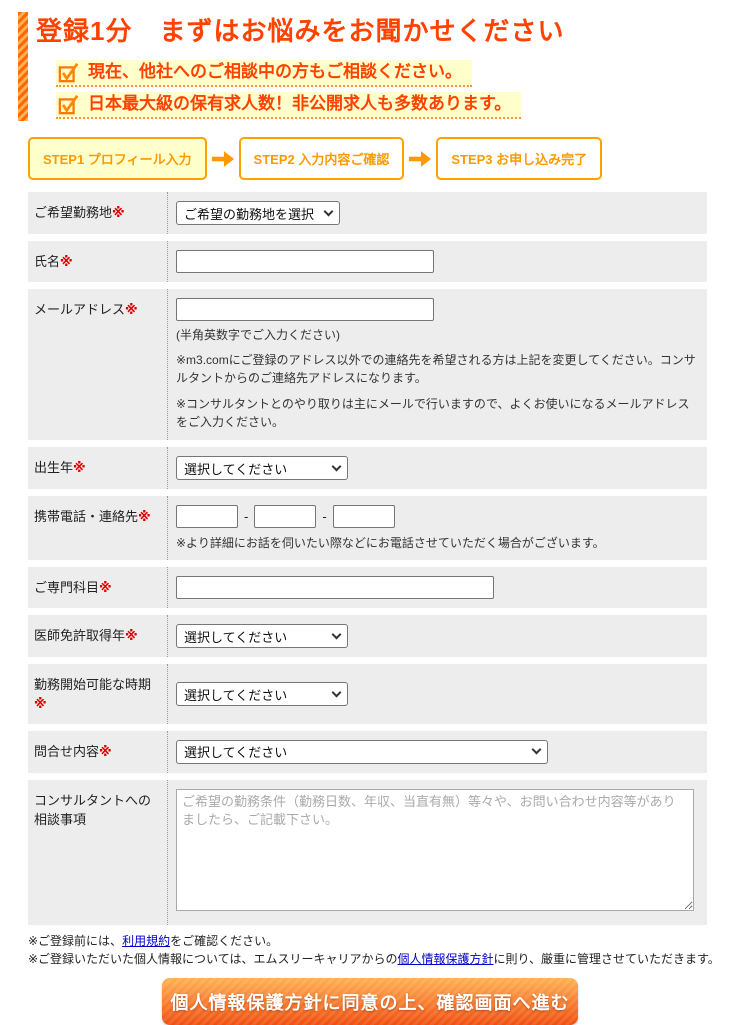  Describe the element at coordinates (519, 159) in the screenshot. I see `step-3-complete: STEP3 お申し込み完了` at that location.